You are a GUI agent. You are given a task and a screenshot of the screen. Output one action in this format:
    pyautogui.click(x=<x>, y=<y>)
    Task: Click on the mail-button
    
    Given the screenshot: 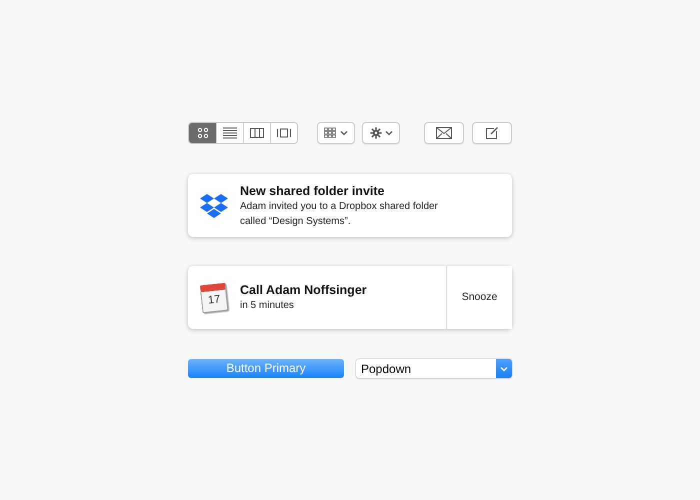 What is the action you would take?
    pyautogui.click(x=444, y=133)
    